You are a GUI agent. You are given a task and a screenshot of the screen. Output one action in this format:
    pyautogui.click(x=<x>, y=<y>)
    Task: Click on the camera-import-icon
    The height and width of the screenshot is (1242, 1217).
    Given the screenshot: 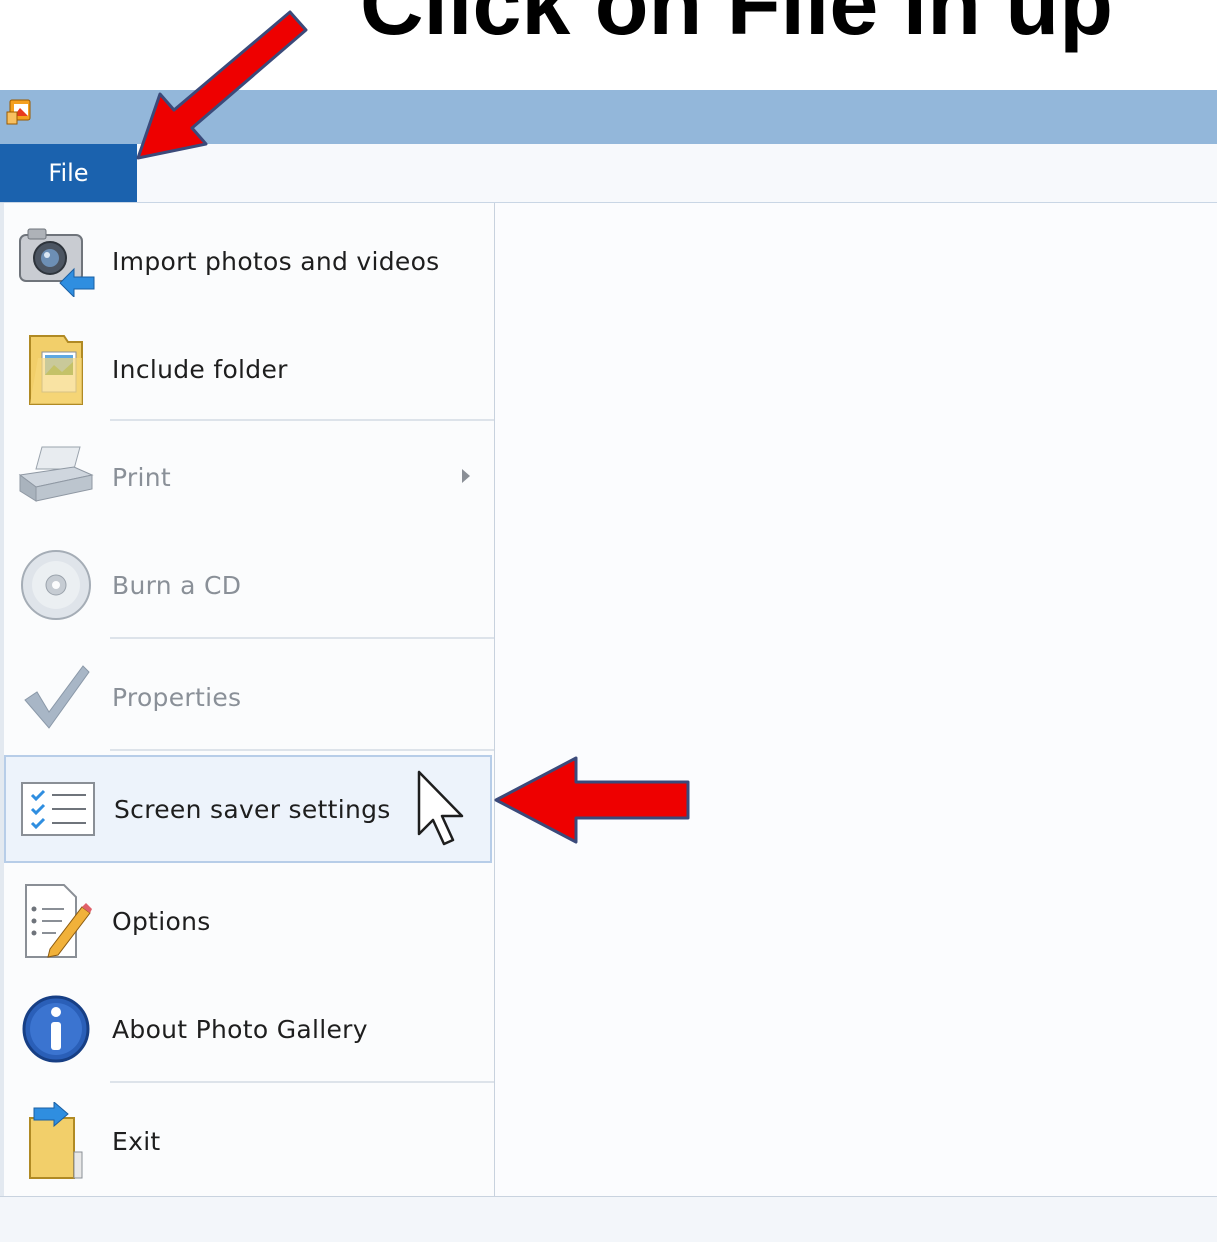 What is the action you would take?
    pyautogui.click(x=56, y=261)
    